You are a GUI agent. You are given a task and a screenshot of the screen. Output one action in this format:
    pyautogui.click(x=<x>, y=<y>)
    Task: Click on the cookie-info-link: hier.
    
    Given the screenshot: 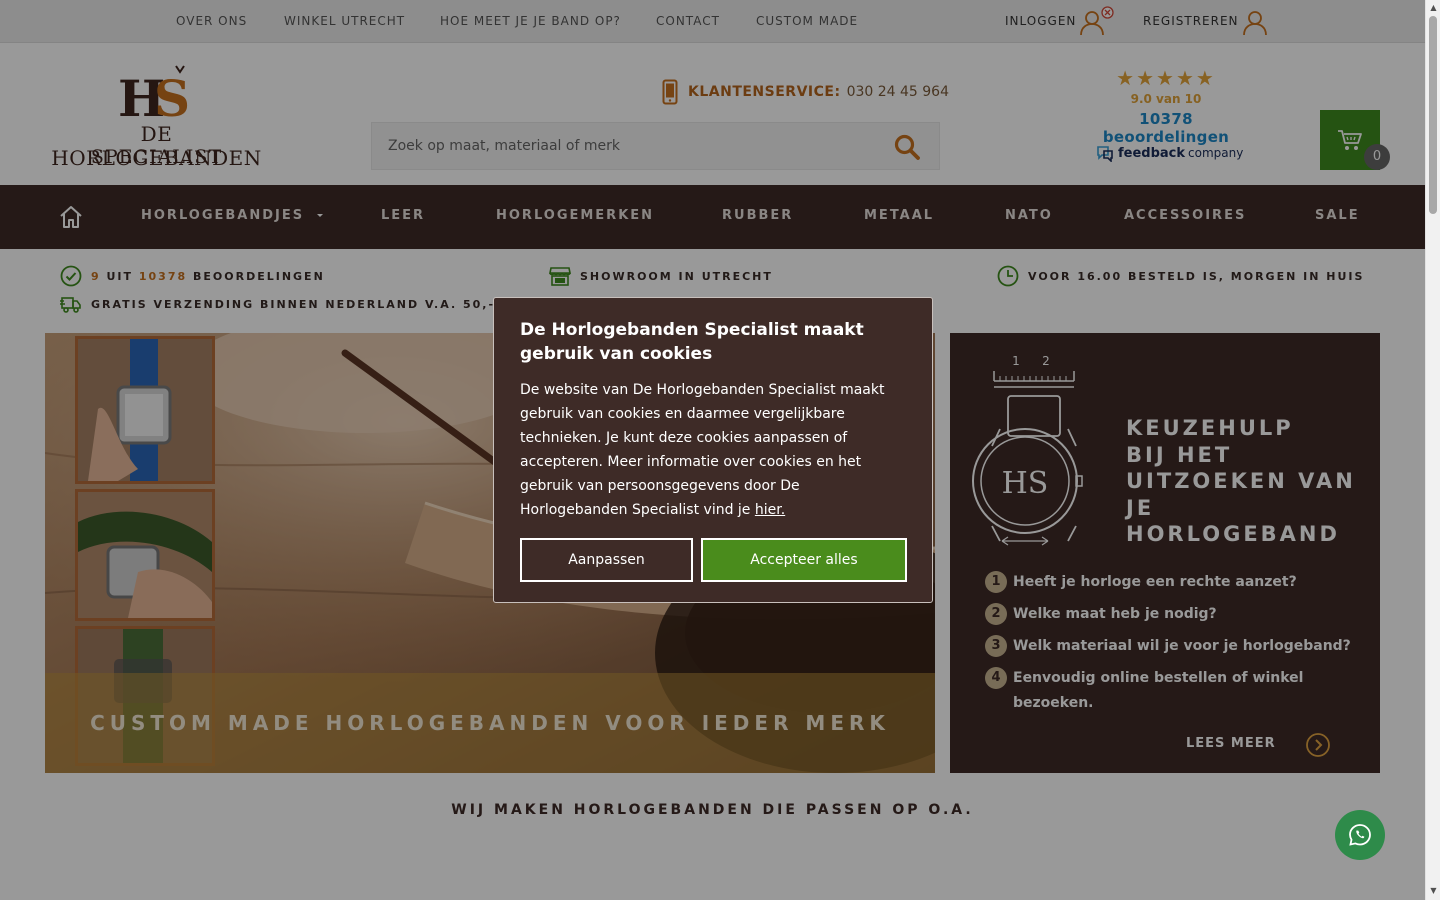 What is the action you would take?
    pyautogui.click(x=770, y=510)
    